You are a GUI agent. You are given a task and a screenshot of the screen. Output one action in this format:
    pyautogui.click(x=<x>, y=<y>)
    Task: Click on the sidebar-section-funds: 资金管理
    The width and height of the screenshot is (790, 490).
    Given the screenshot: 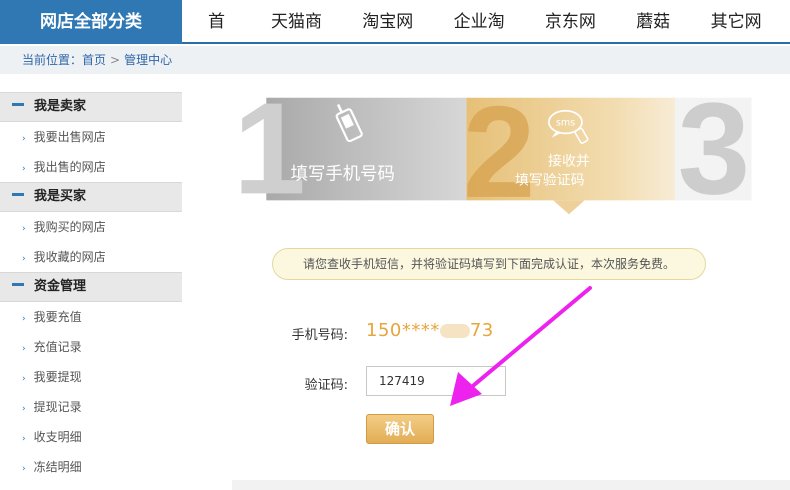 What is the action you would take?
    pyautogui.click(x=91, y=287)
    